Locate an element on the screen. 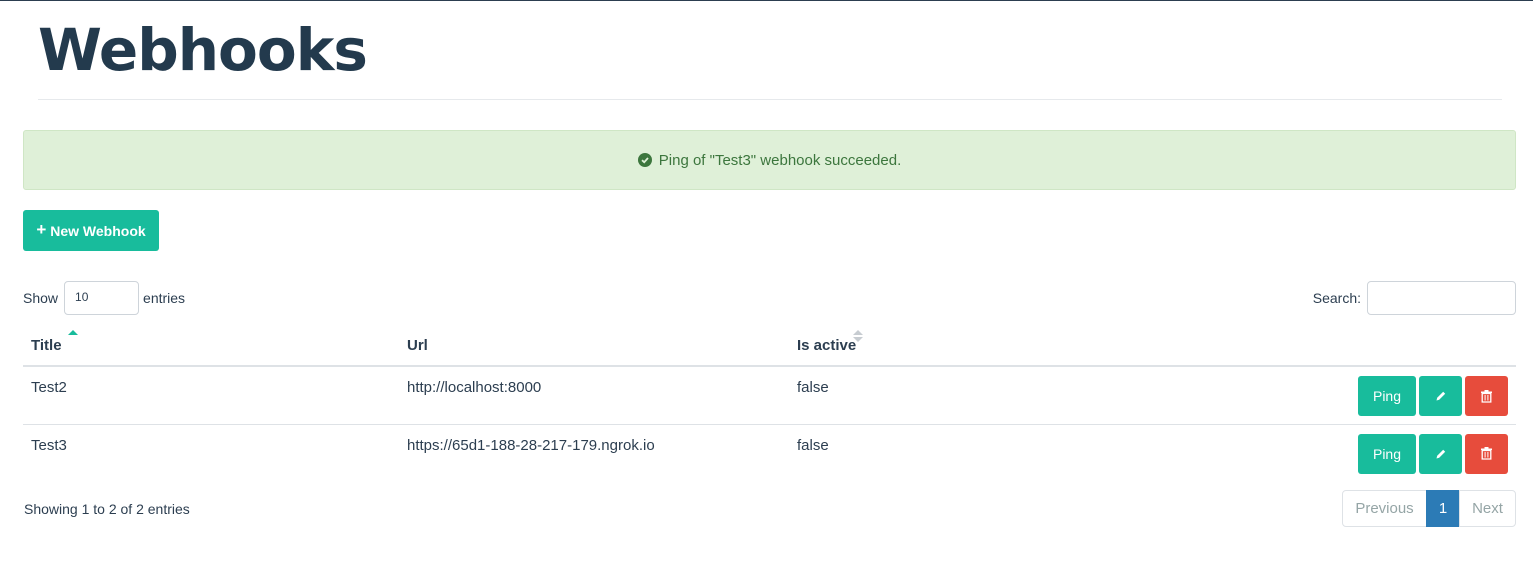 This screenshot has height=571, width=1533. column-header-actions is located at coordinates (1302, 346).